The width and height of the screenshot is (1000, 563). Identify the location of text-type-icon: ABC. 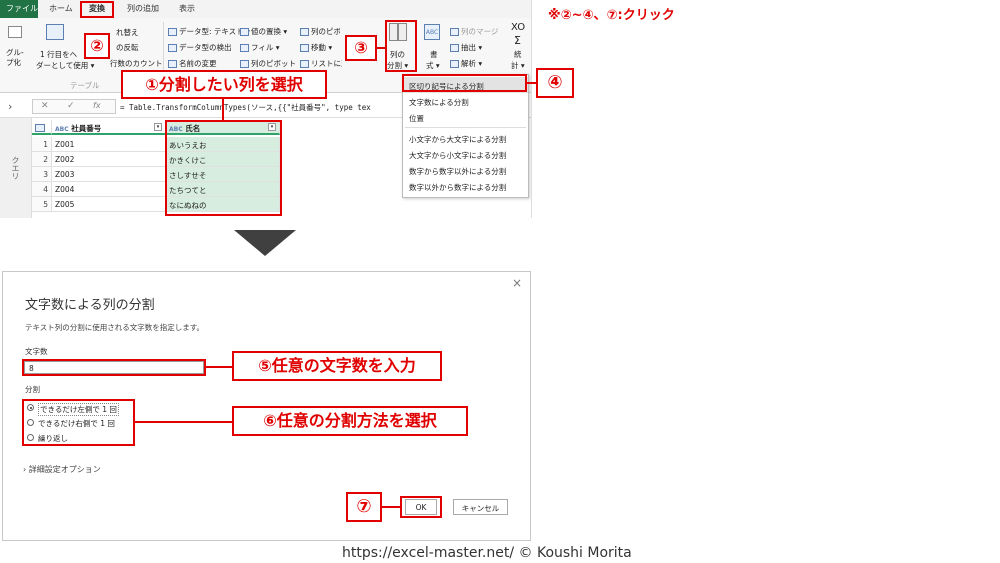
(62, 129).